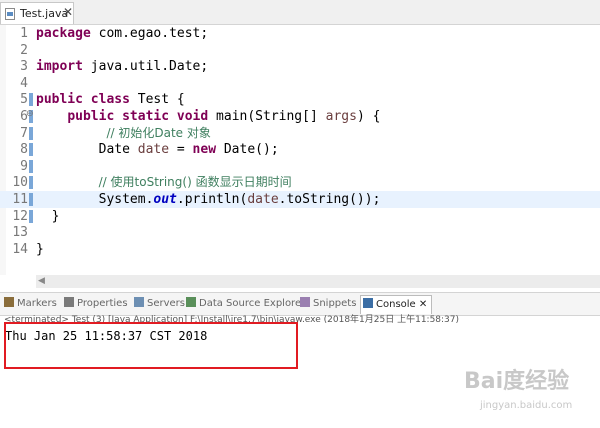 Image resolution: width=600 pixels, height=428 pixels. I want to click on markers-icon, so click(9, 302).